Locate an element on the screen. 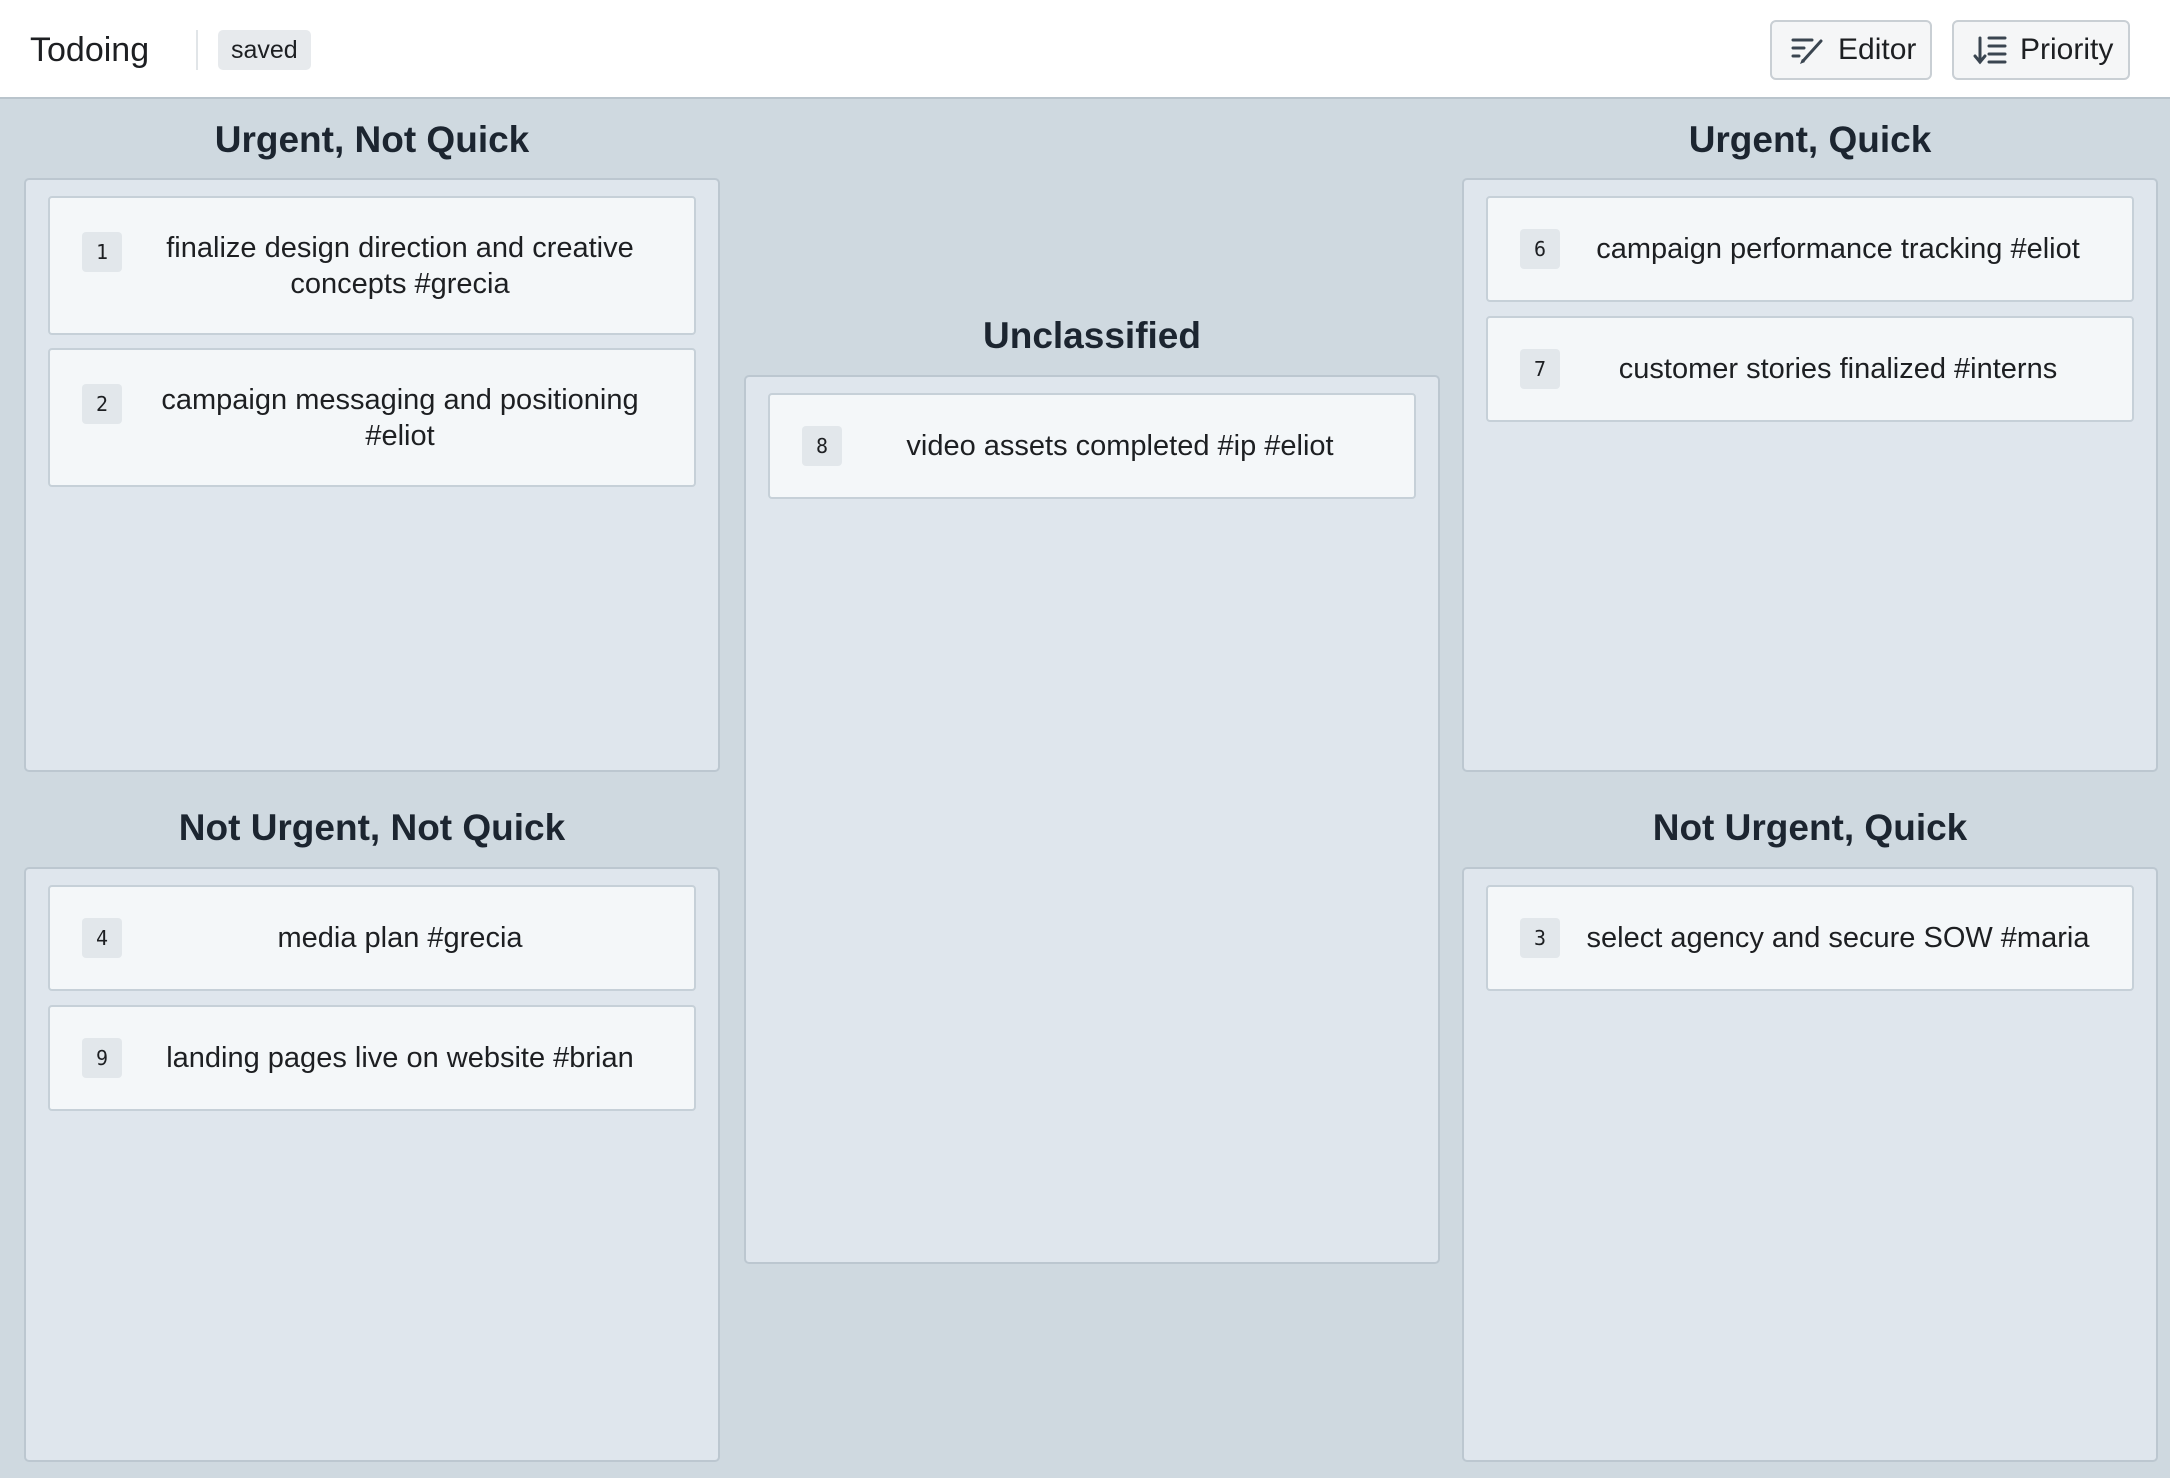 The image size is (2170, 1478). title-divider is located at coordinates (197, 50).